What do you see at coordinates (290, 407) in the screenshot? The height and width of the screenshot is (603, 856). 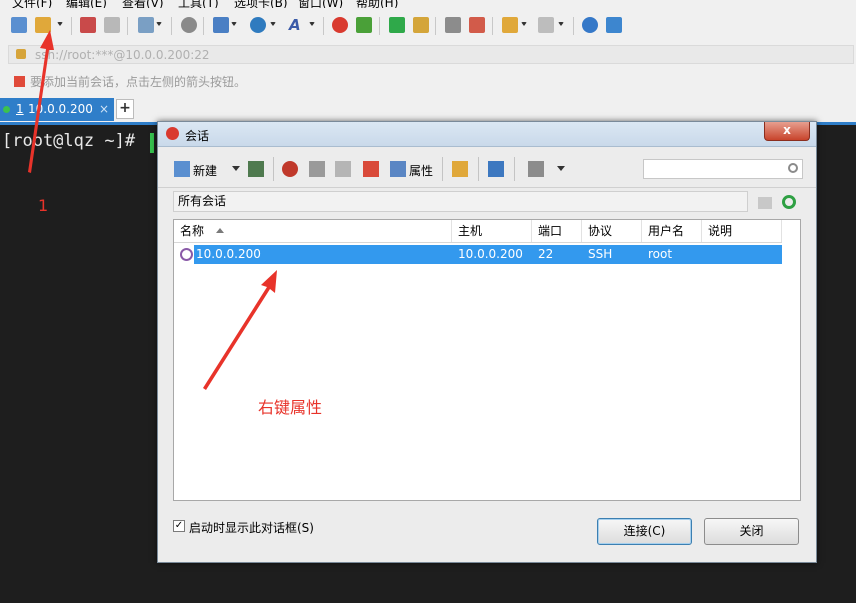 I see `annotation-note: 右键属性` at bounding box center [290, 407].